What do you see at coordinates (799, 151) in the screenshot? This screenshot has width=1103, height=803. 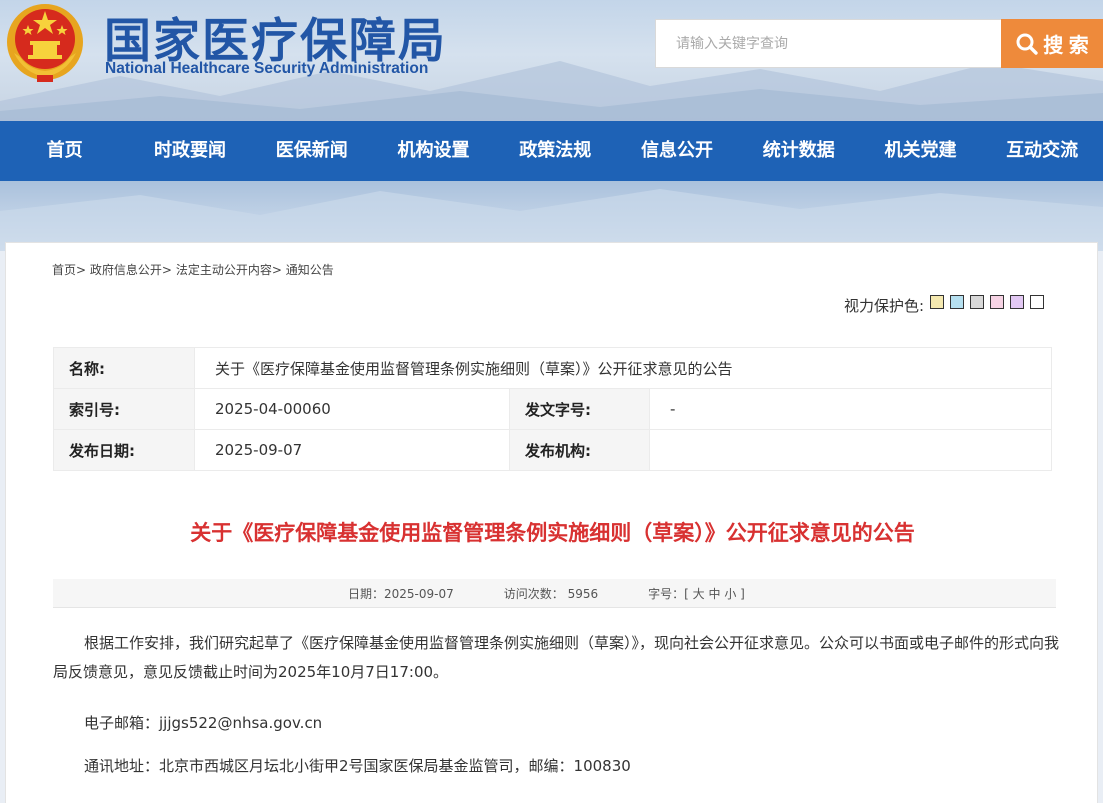 I see `nav-statistics: 统计数据` at bounding box center [799, 151].